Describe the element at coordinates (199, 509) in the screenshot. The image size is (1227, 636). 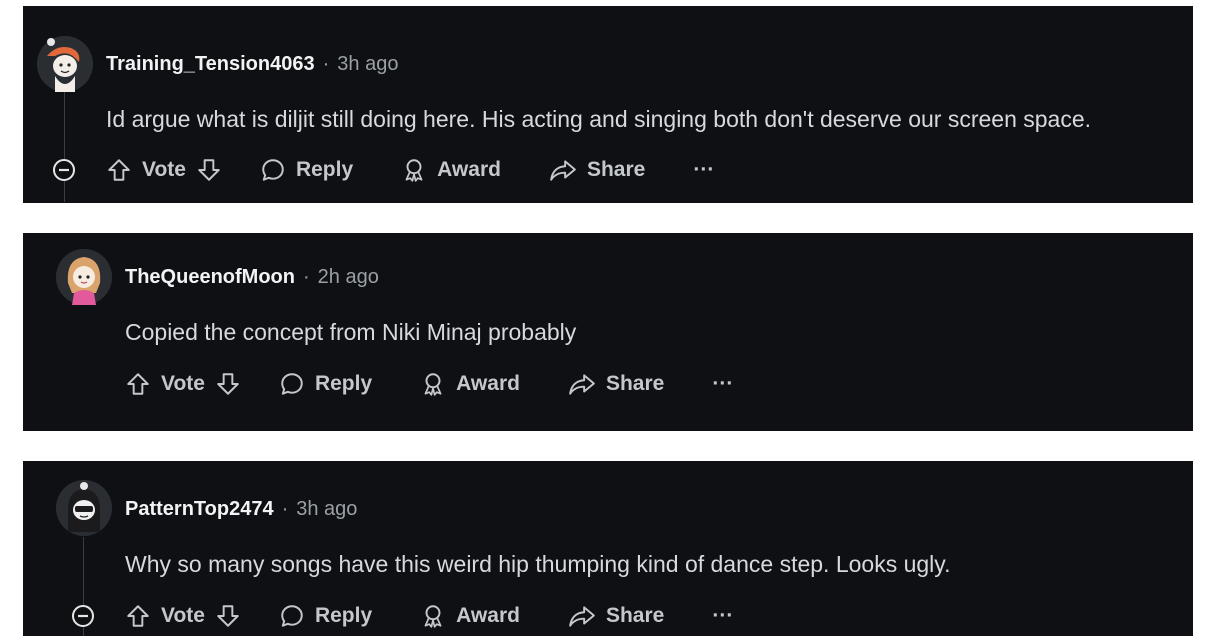
I see `username: PatternTop2474` at that location.